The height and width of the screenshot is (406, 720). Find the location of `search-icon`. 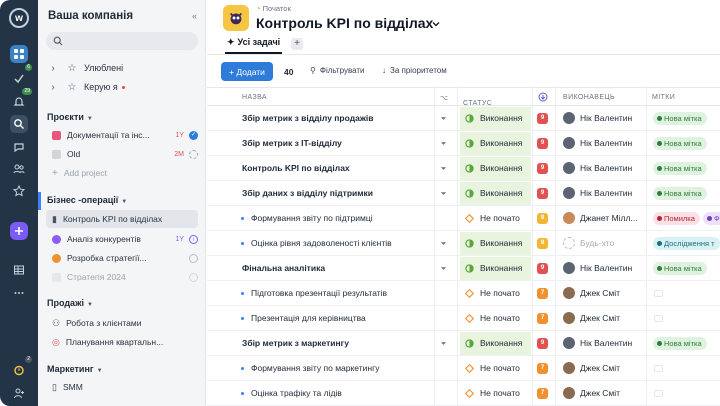

search-icon is located at coordinates (19, 124).